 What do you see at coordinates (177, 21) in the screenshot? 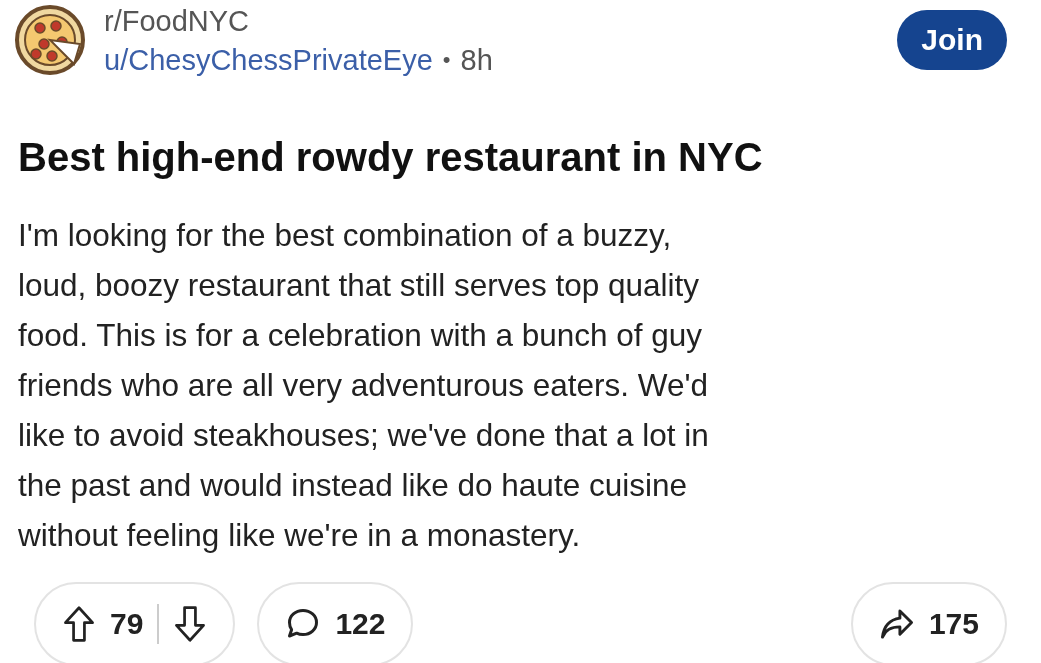
I see `subreddit-name: r/FoodNYC` at bounding box center [177, 21].